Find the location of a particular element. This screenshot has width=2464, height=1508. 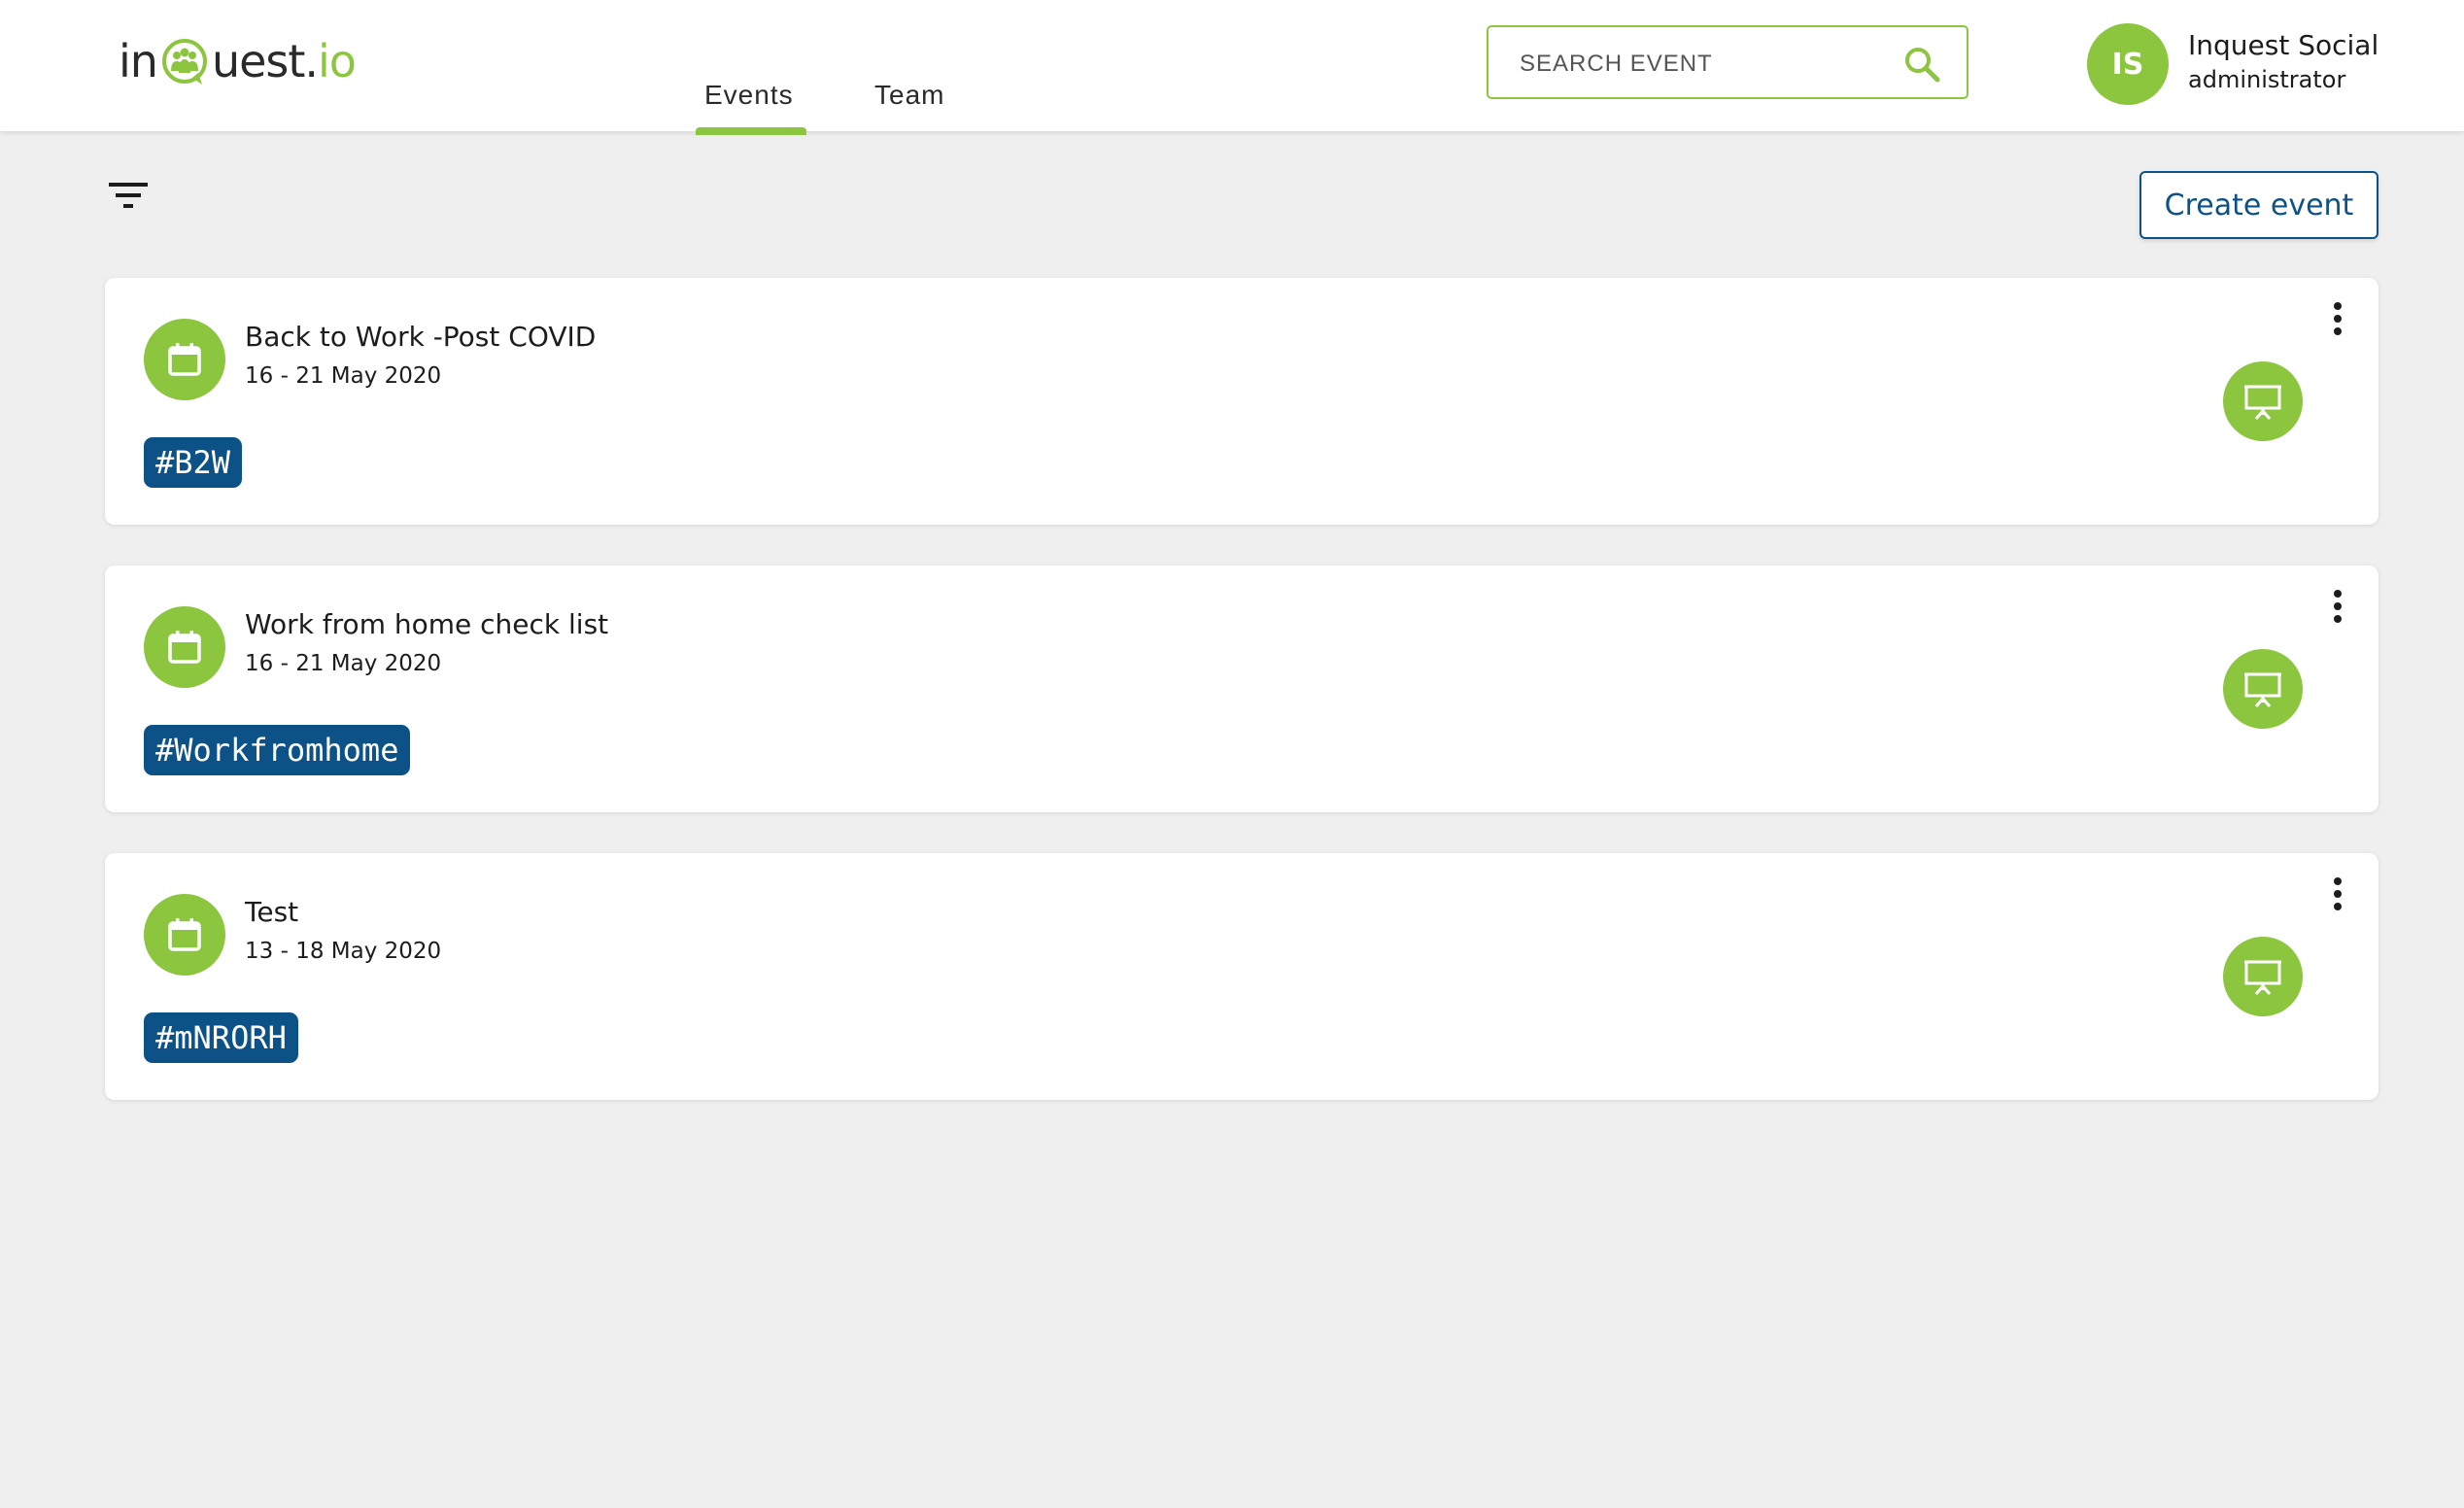

search-box is located at coordinates (1727, 62).